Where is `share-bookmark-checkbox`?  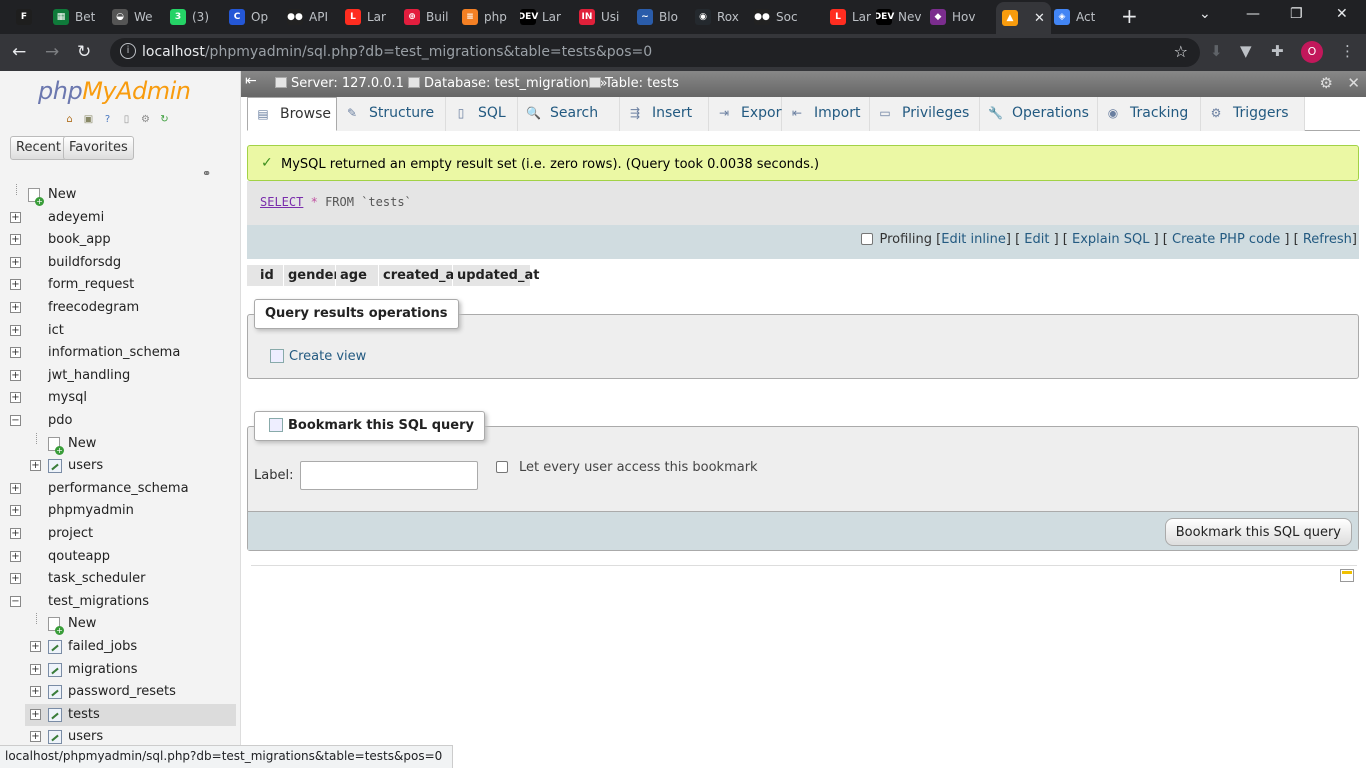
share-bookmark-checkbox is located at coordinates (502, 467).